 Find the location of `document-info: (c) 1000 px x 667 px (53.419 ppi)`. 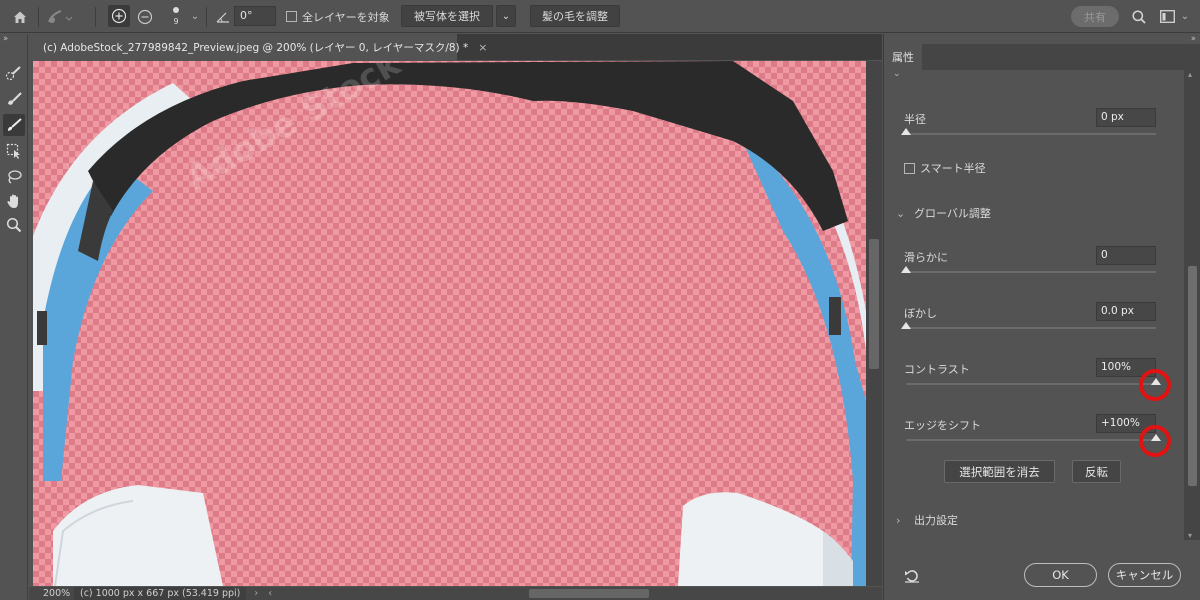

document-info: (c) 1000 px x 667 px (53.419 ppi) is located at coordinates (160, 593).